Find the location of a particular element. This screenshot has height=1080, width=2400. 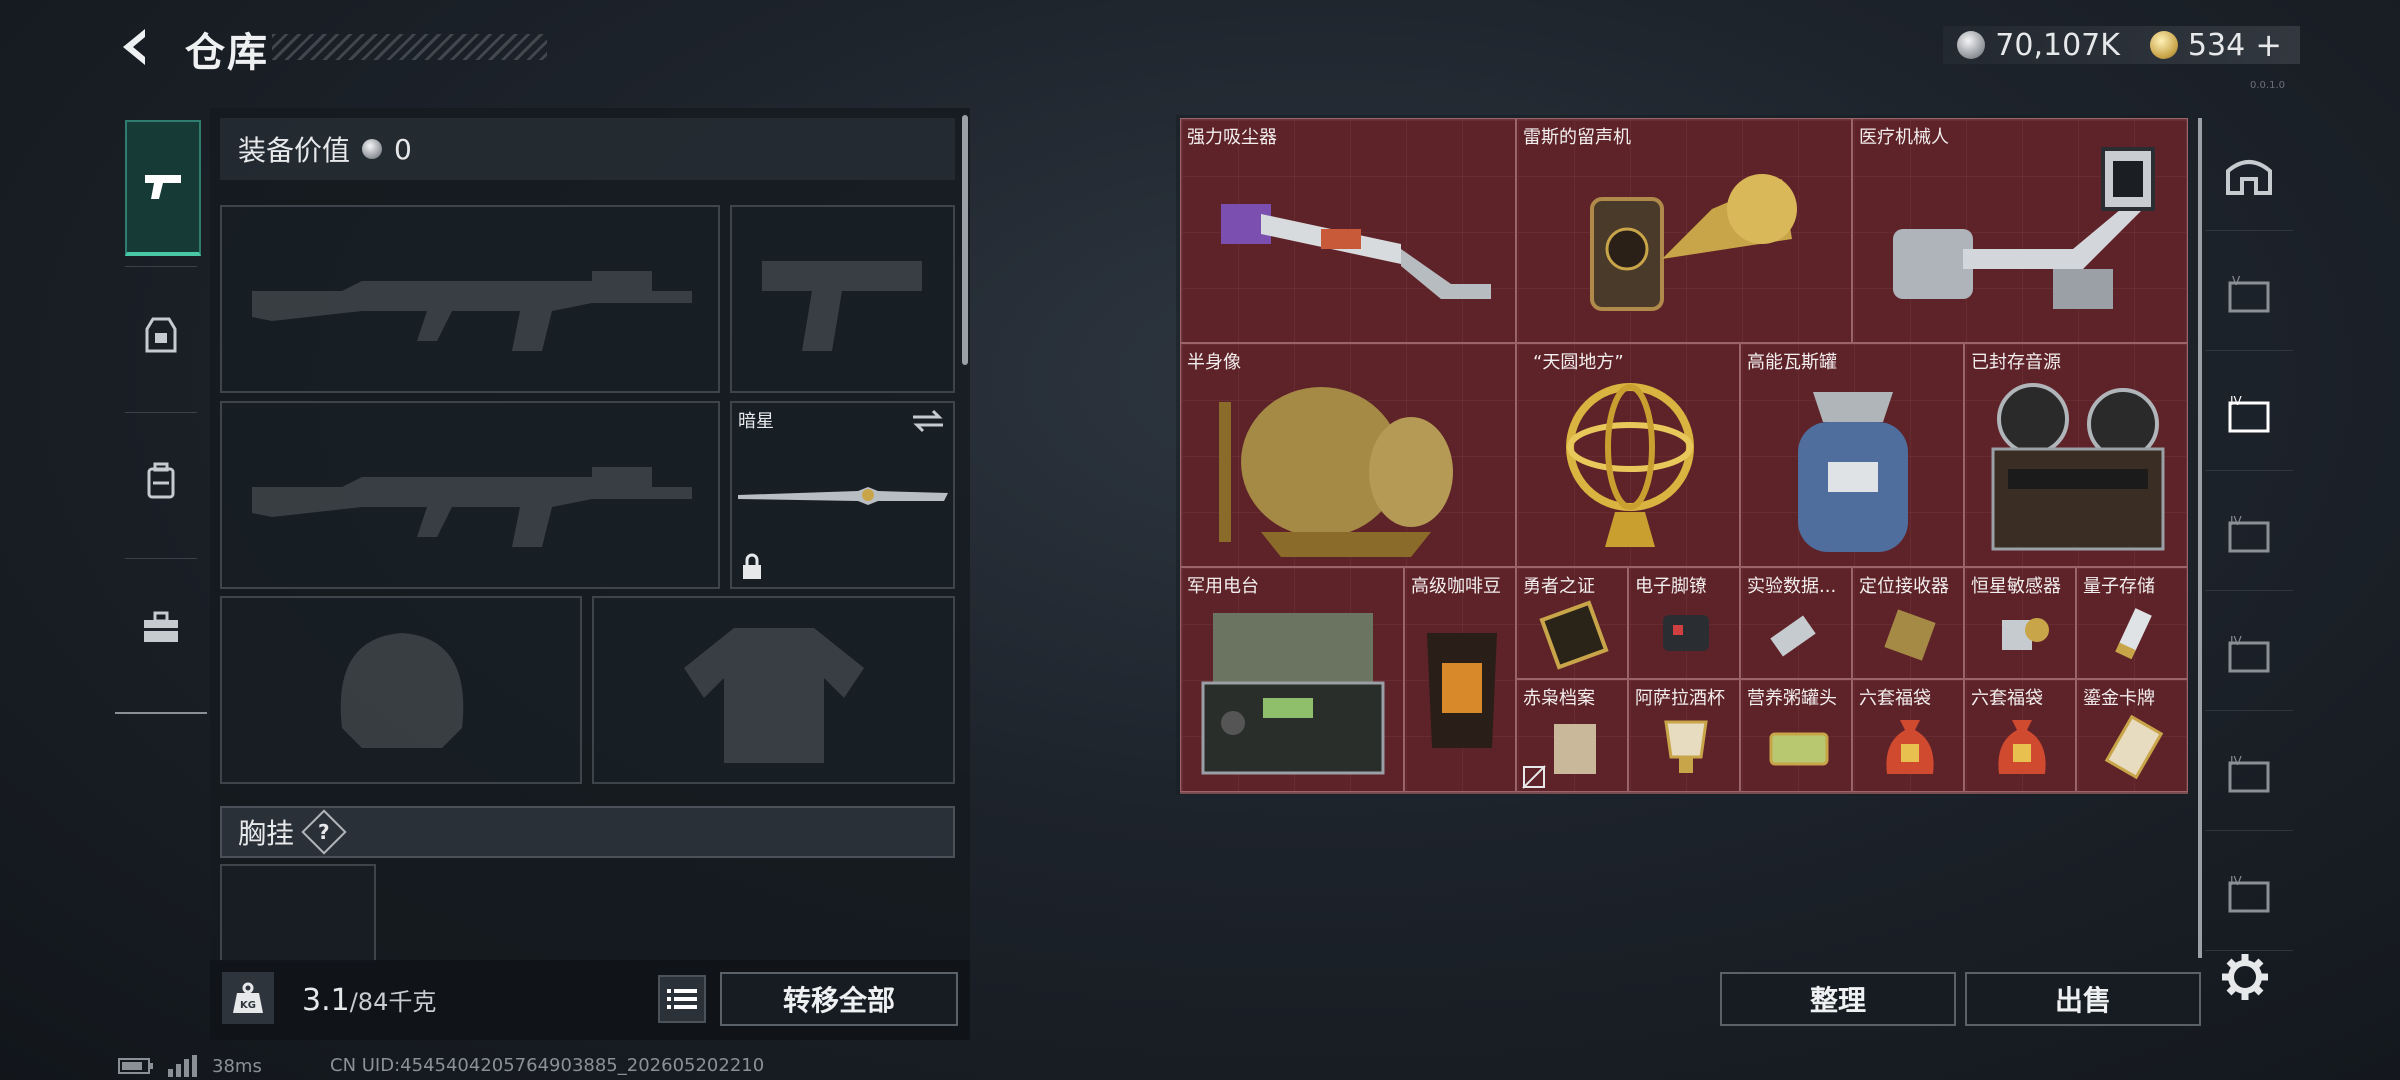

item-military-radio: 军用电台 is located at coordinates (1292, 679).